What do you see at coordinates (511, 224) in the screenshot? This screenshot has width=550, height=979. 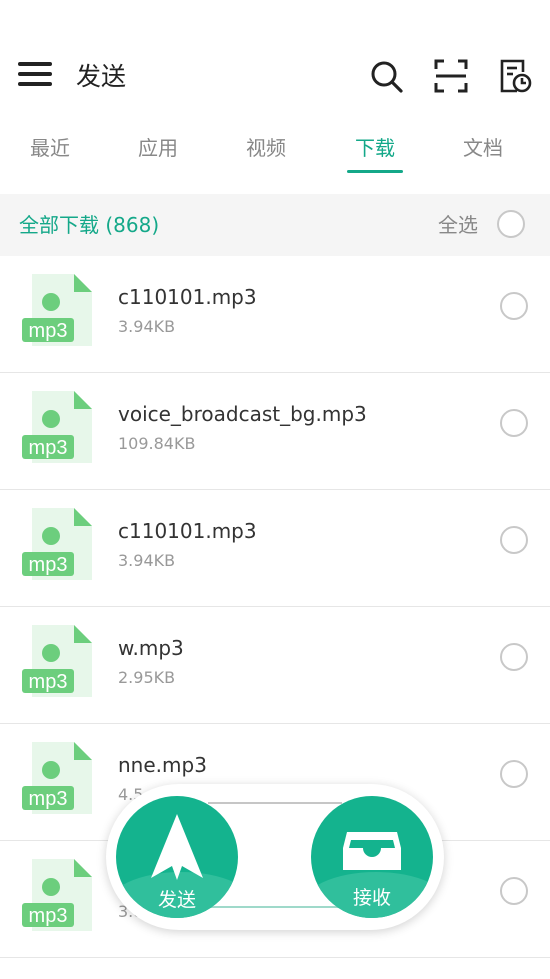 I see `select-all-checkbox` at bounding box center [511, 224].